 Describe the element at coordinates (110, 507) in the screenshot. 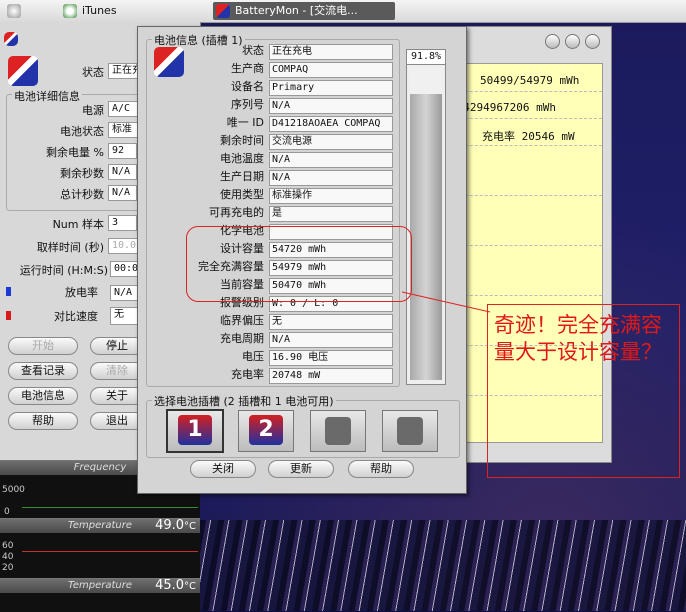

I see `frequency-trace` at that location.